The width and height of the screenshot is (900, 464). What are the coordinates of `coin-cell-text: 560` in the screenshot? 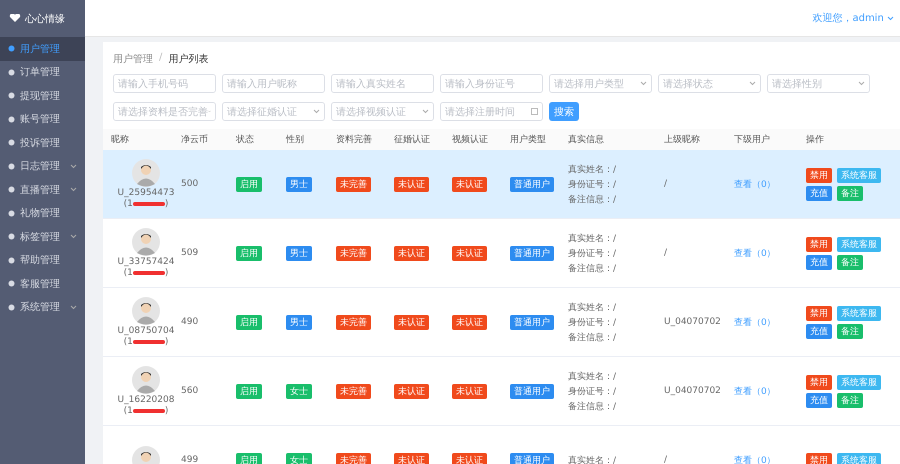 It's located at (190, 391).